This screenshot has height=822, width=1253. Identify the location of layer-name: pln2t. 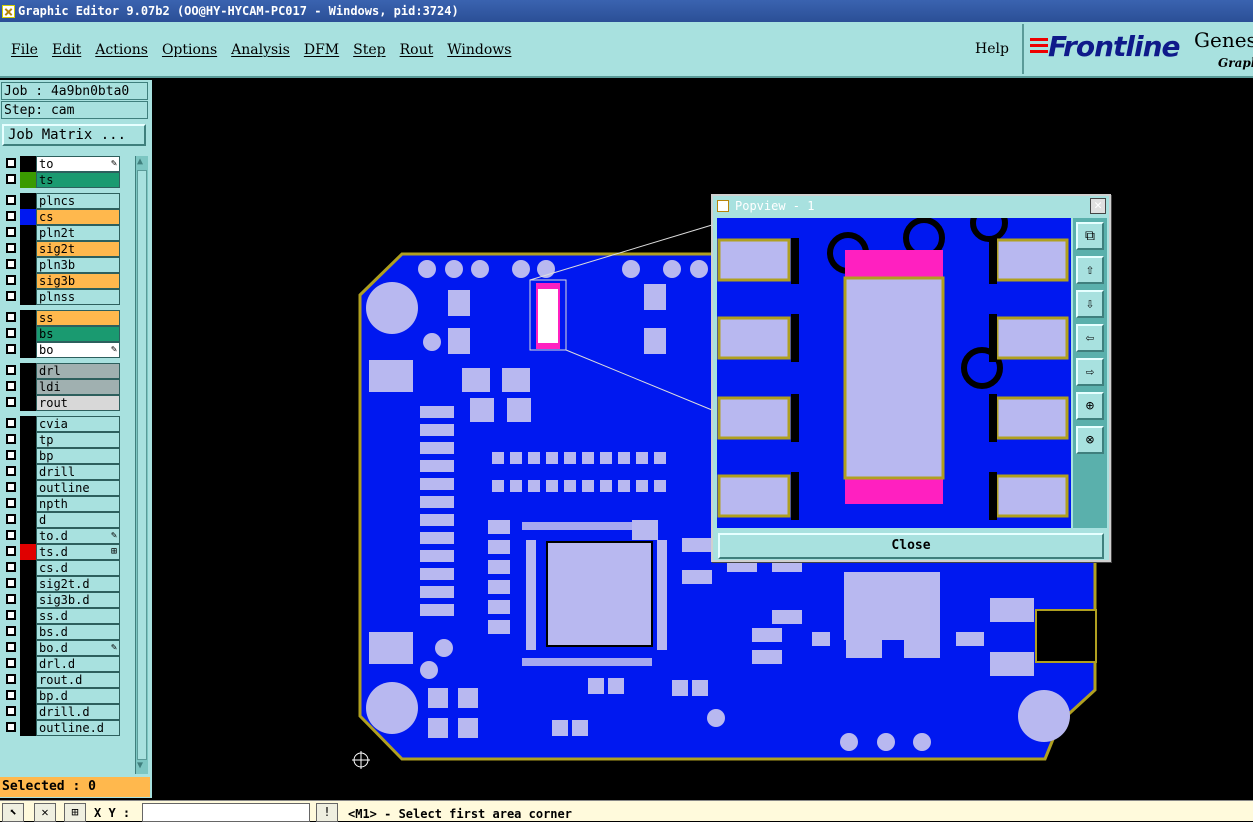
(78, 233).